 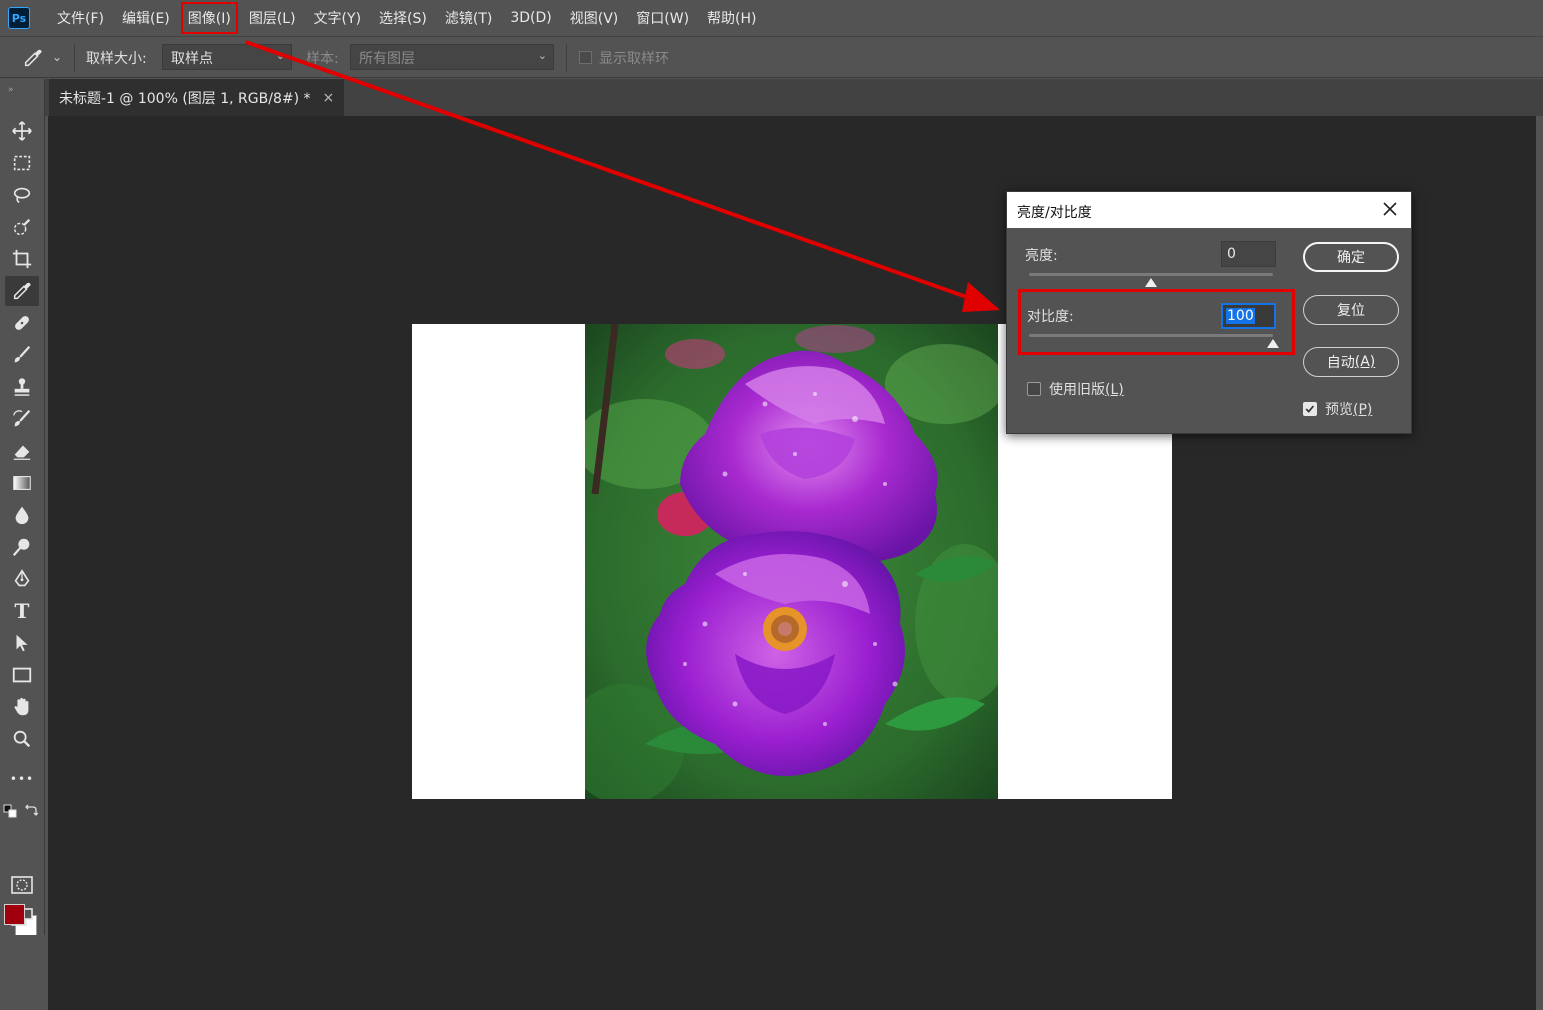 I want to click on dodge-icon, so click(x=21, y=547).